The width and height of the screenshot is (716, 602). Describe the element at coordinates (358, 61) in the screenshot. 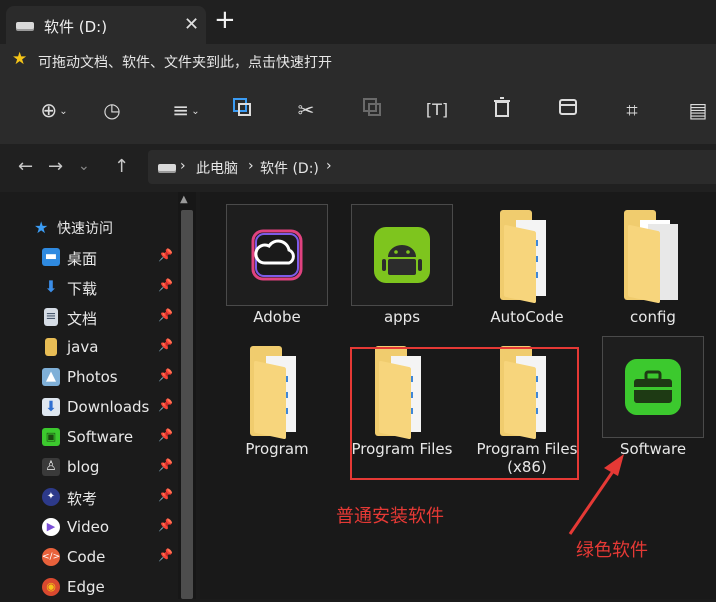

I see `favorites-bar: ★ 可拖动文档、软件、文件夹到此，点击快速打开` at that location.